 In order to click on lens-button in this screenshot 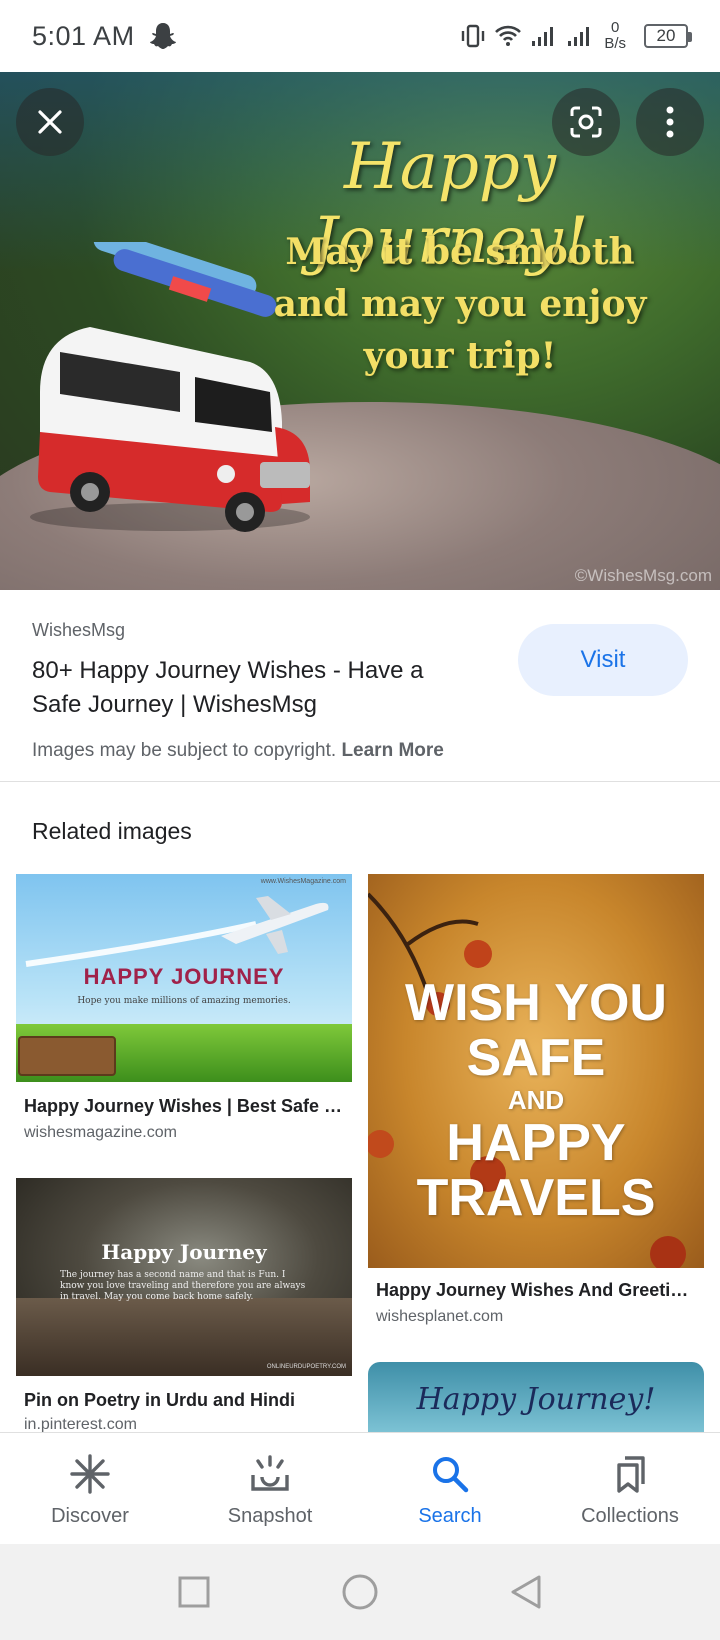, I will do `click(586, 122)`.